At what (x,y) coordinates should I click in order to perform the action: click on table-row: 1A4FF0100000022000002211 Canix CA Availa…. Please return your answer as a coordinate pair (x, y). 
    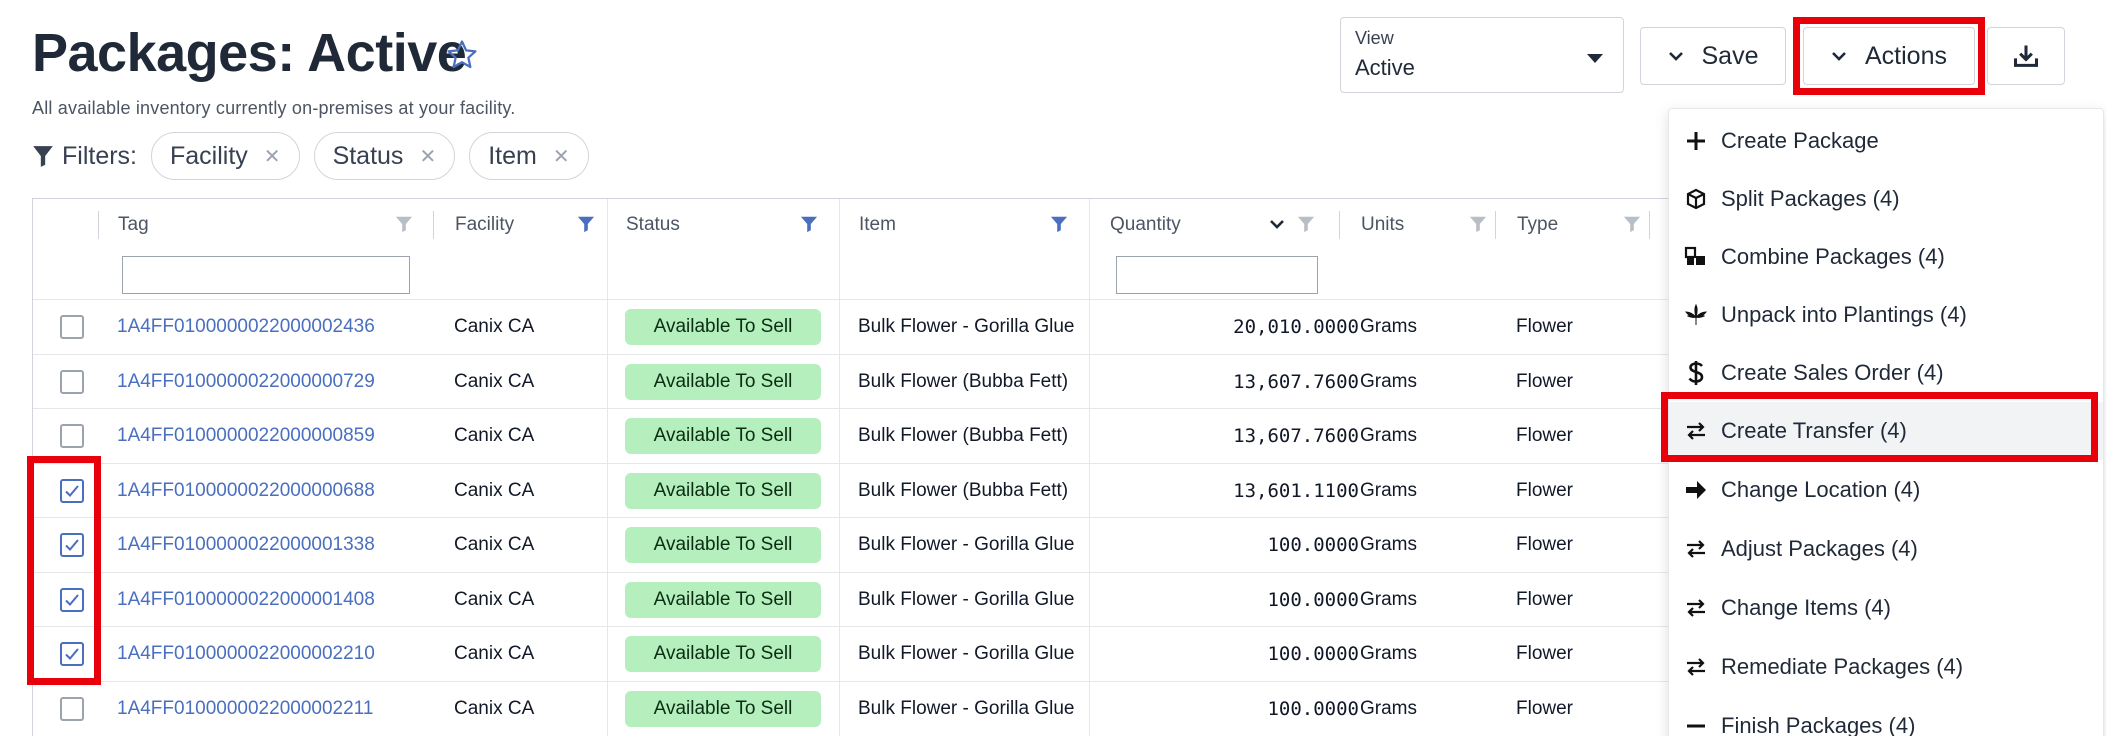
    Looking at the image, I should click on (853, 708).